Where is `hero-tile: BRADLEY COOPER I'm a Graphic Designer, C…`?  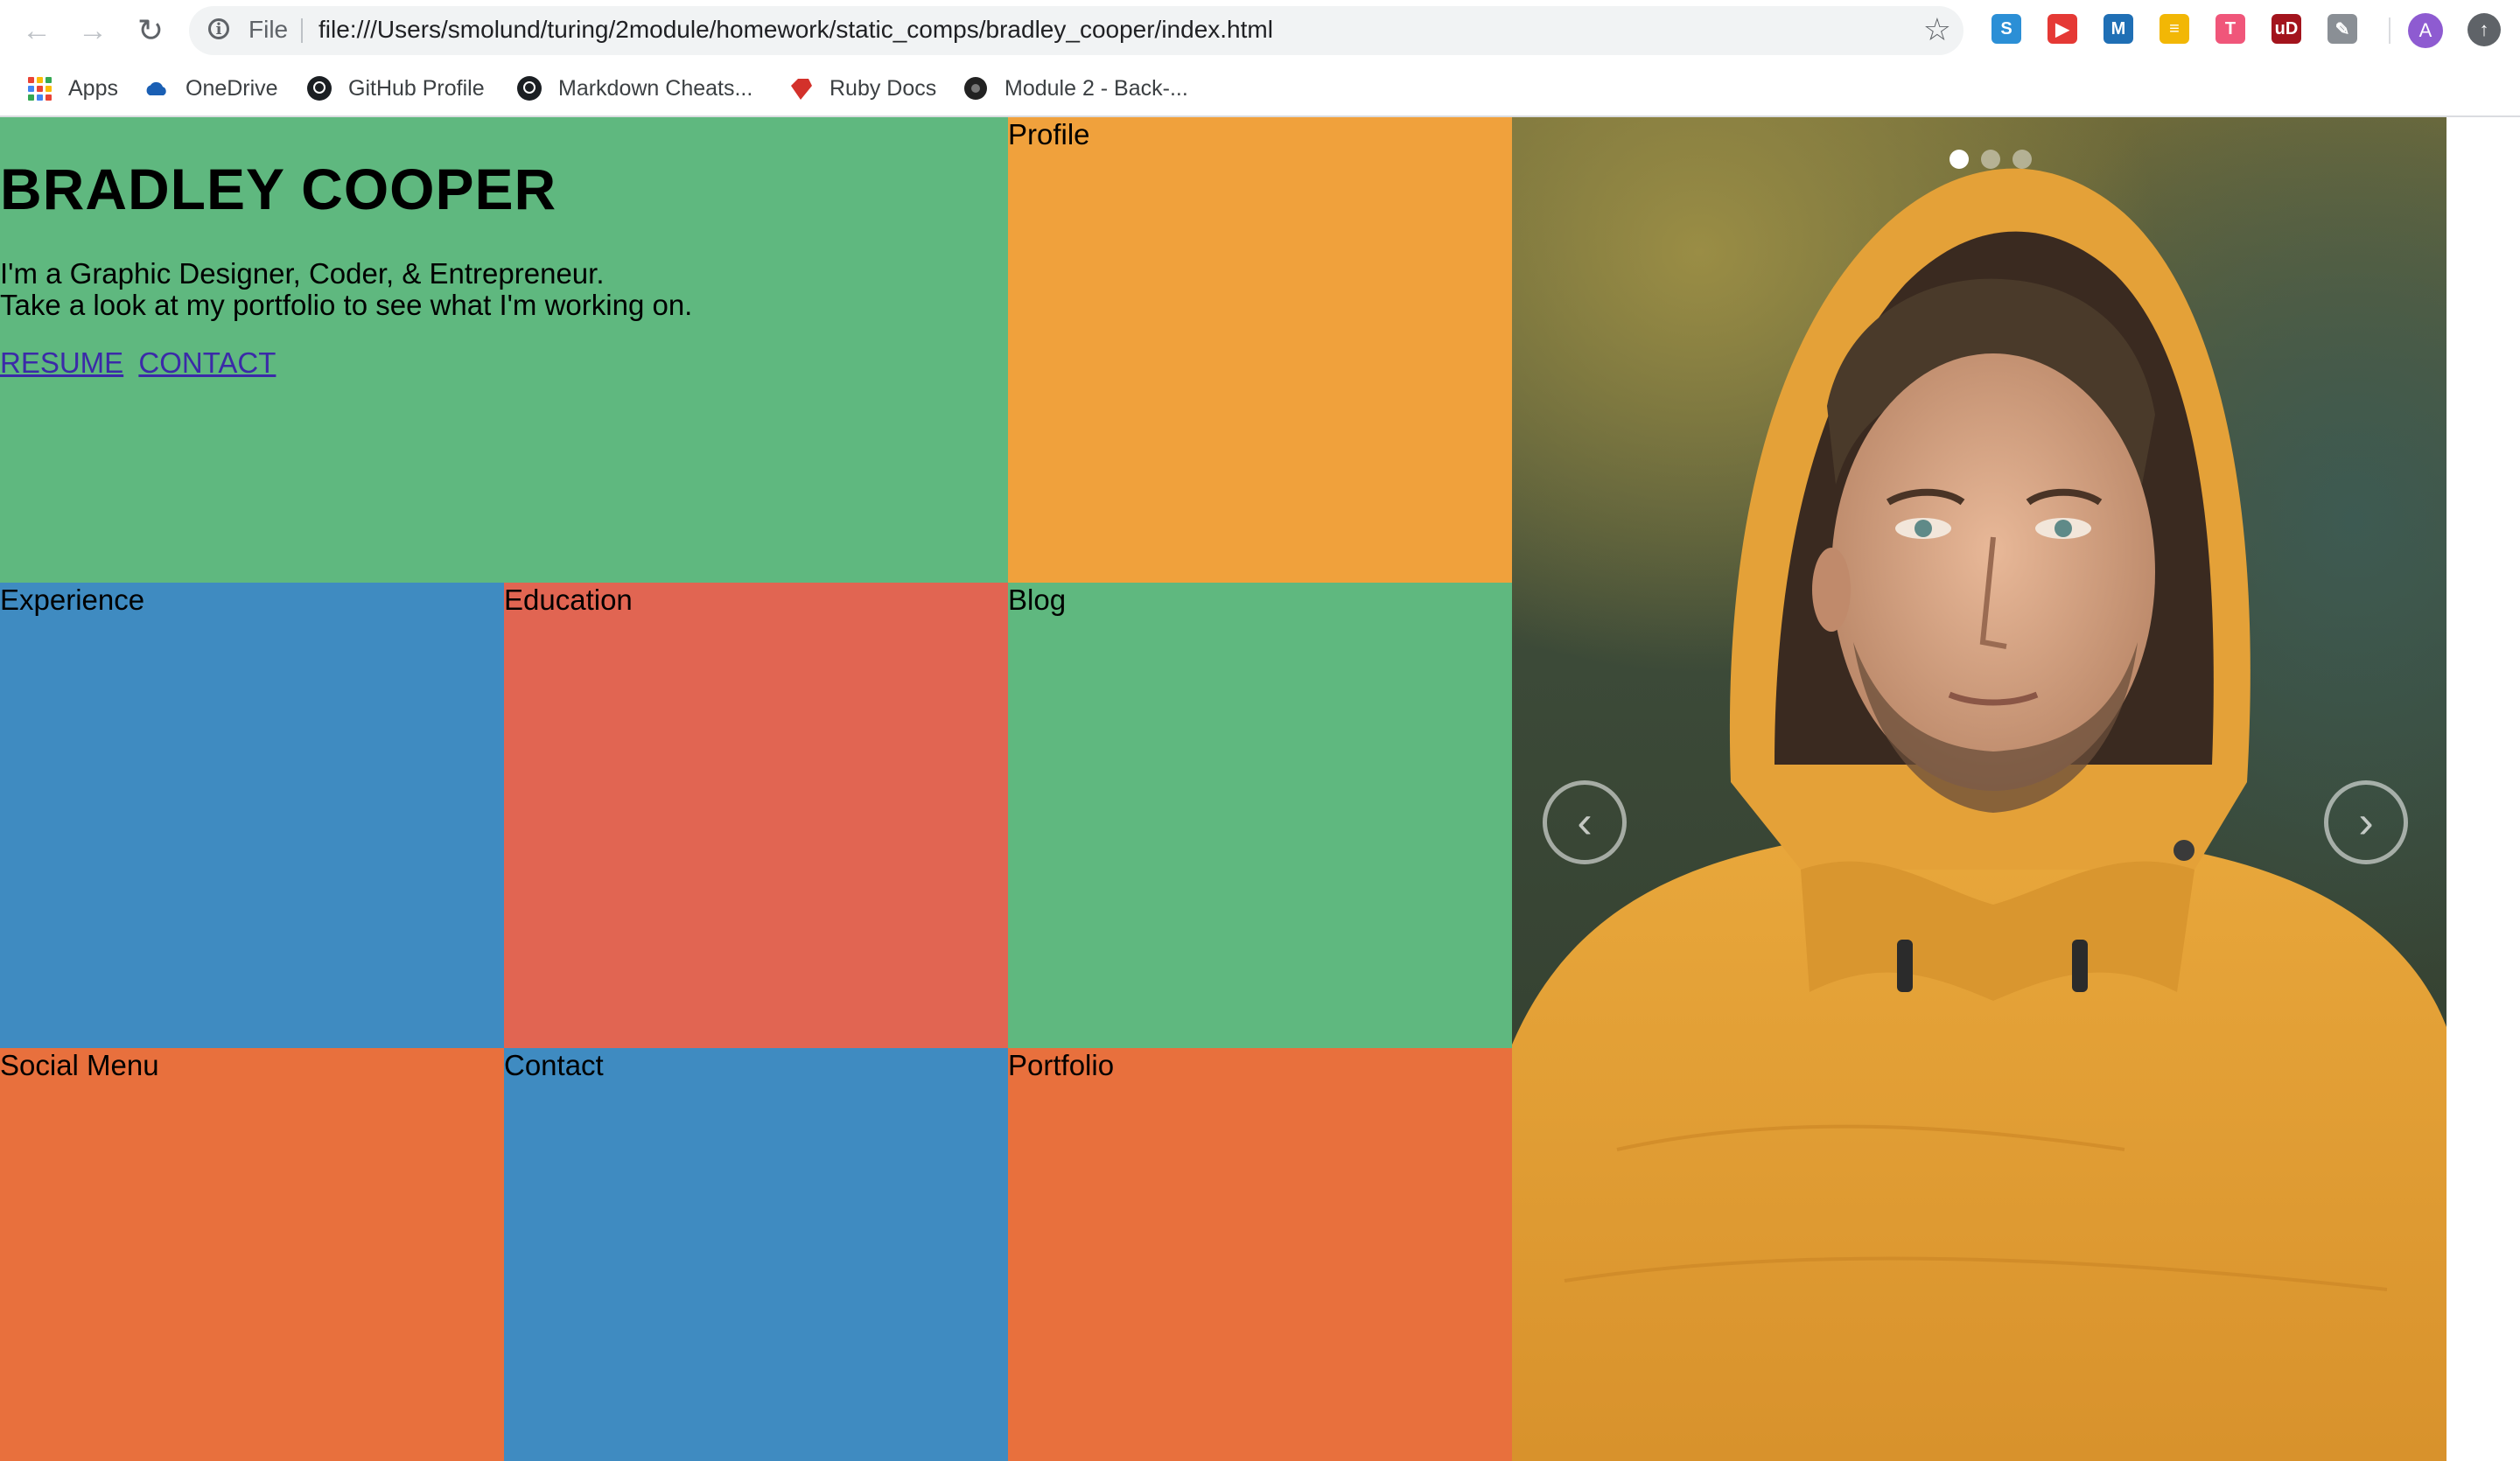
hero-tile: BRADLEY COOPER I'm a Graphic Designer, C… is located at coordinates (504, 350).